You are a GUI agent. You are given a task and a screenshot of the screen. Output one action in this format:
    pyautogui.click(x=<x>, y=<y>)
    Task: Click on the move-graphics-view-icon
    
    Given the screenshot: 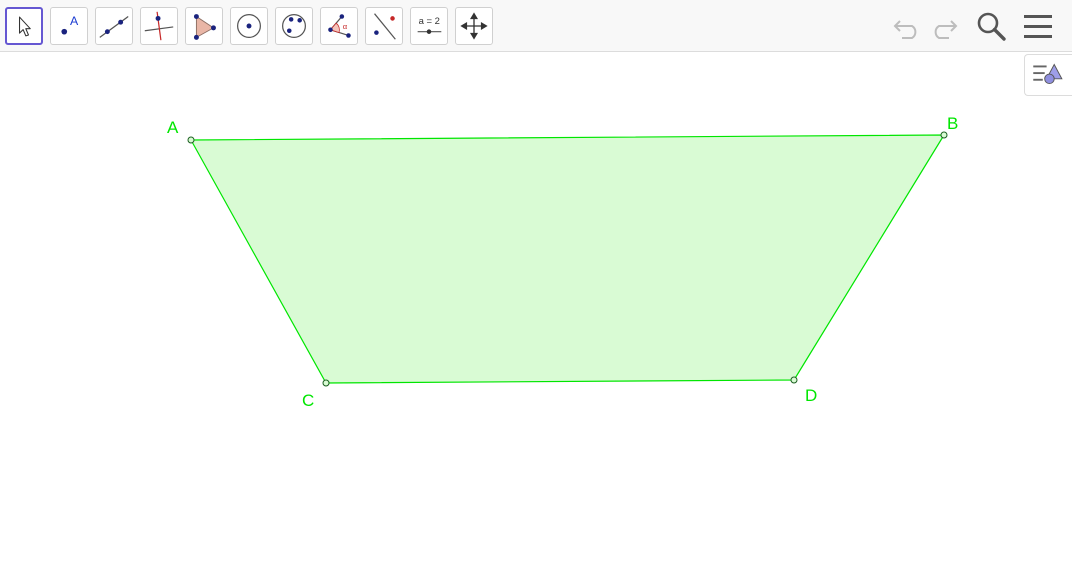 What is the action you would take?
    pyautogui.click(x=474, y=26)
    